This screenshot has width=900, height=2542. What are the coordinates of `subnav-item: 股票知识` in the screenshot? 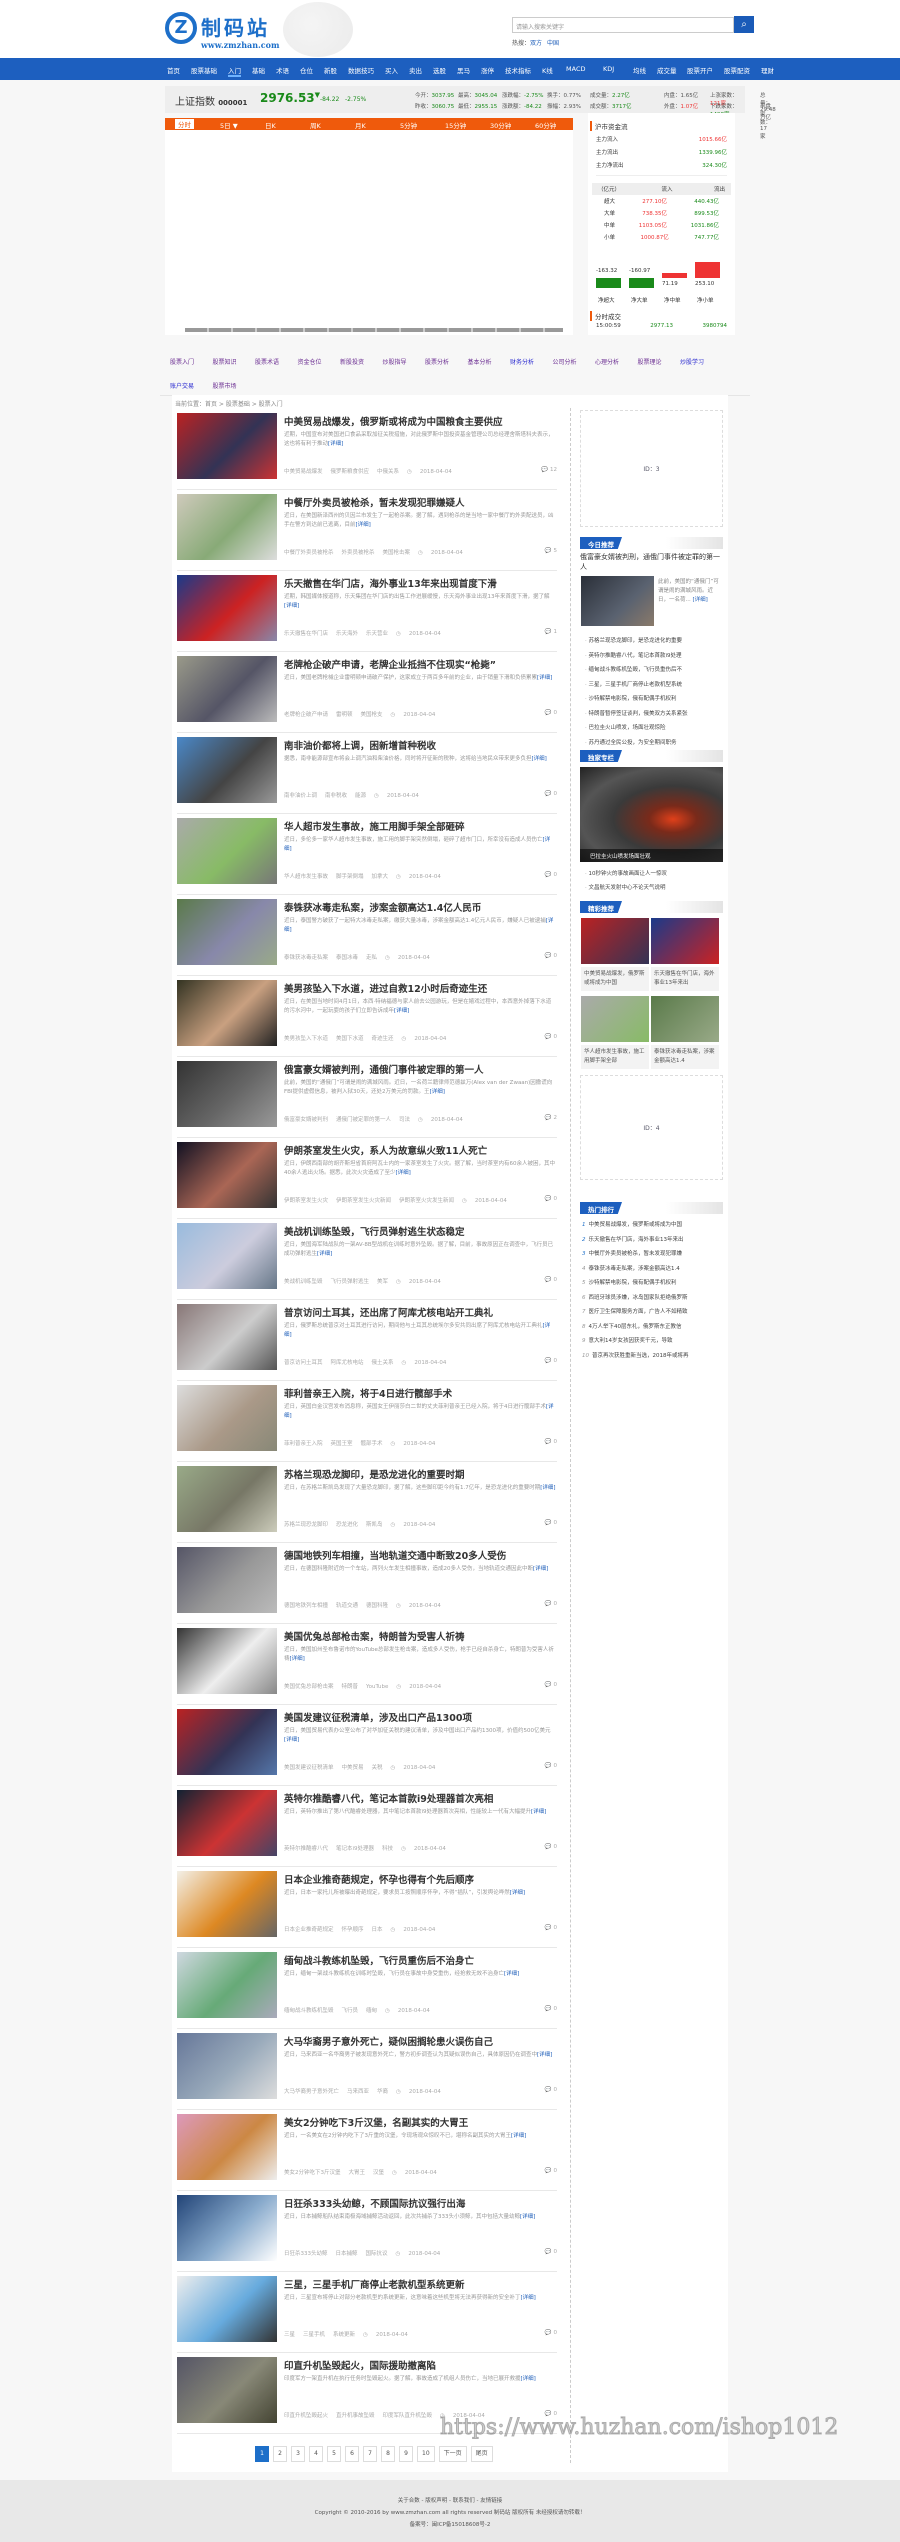 It's located at (225, 361).